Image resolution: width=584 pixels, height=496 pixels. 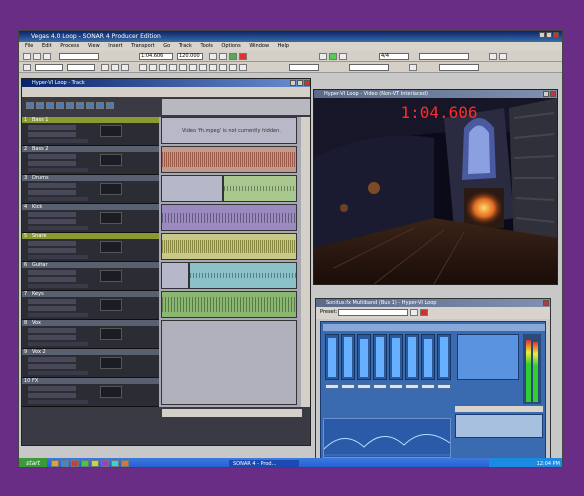 I want to click on erase-tool-icon, so click(x=115, y=67).